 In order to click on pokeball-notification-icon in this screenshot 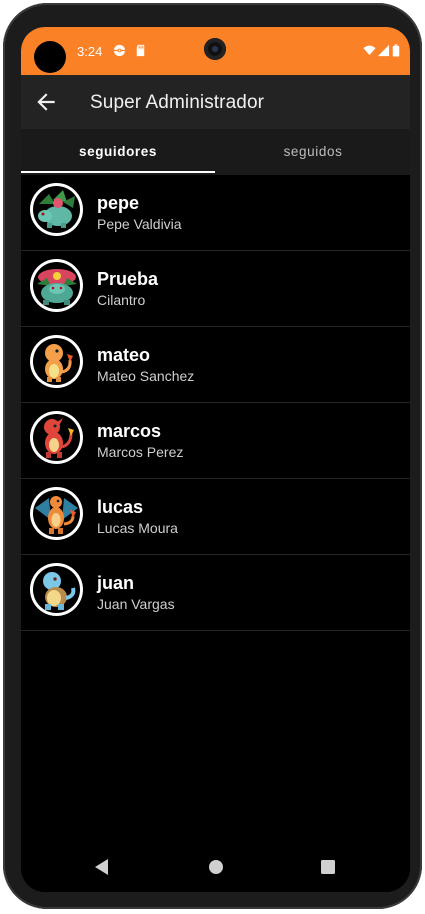, I will do `click(119, 50)`.